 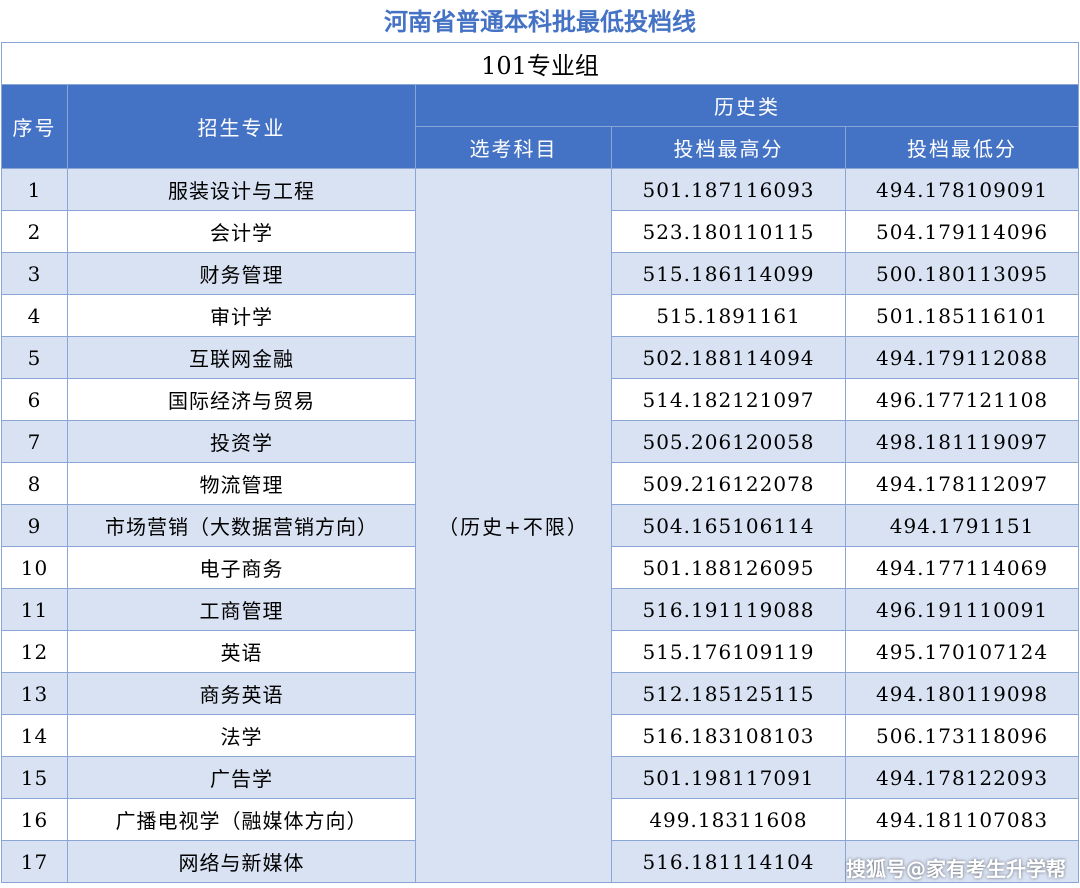 What do you see at coordinates (241, 693) in the screenshot?
I see `row-major: 商务英语` at bounding box center [241, 693].